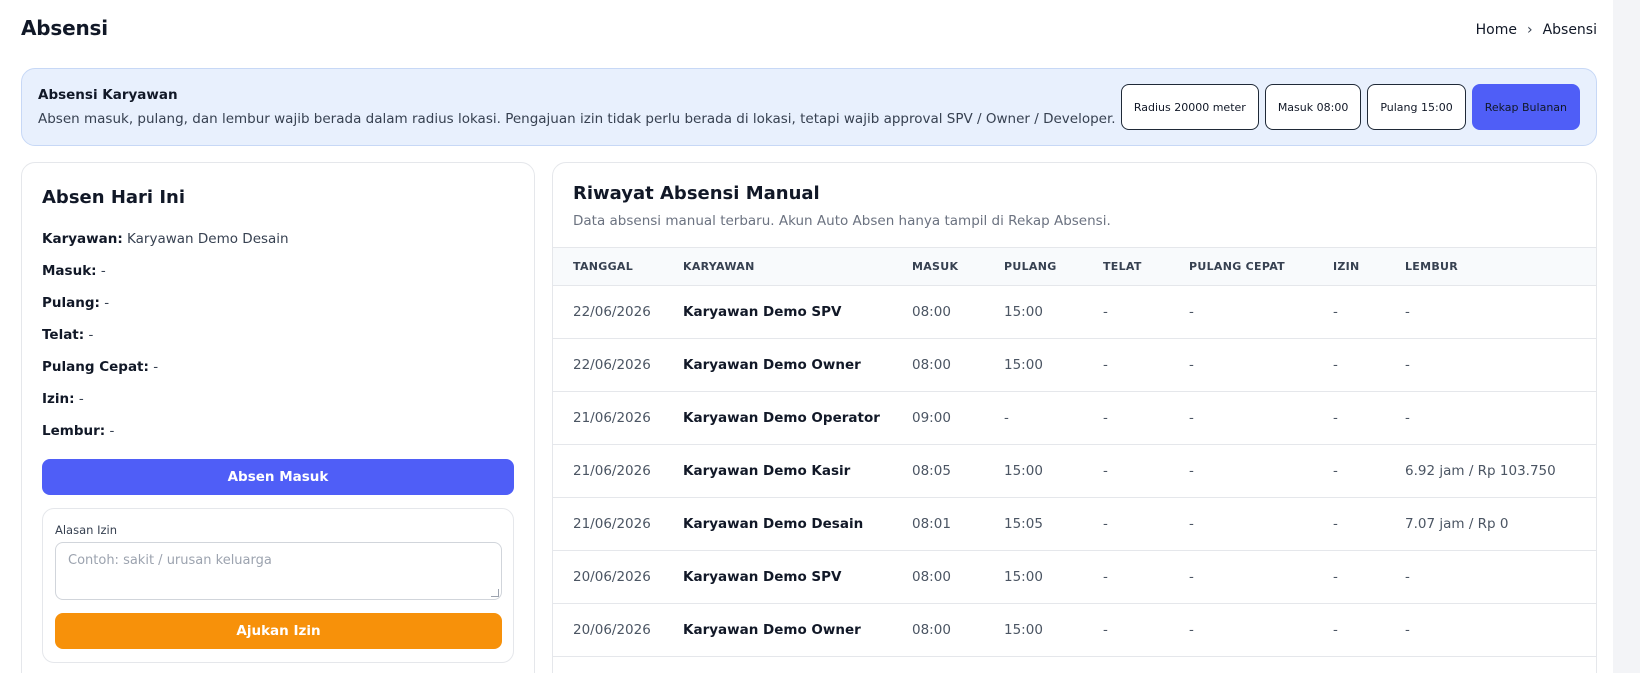 The image size is (1640, 673). I want to click on cell-masuk: 08:01, so click(958, 524).